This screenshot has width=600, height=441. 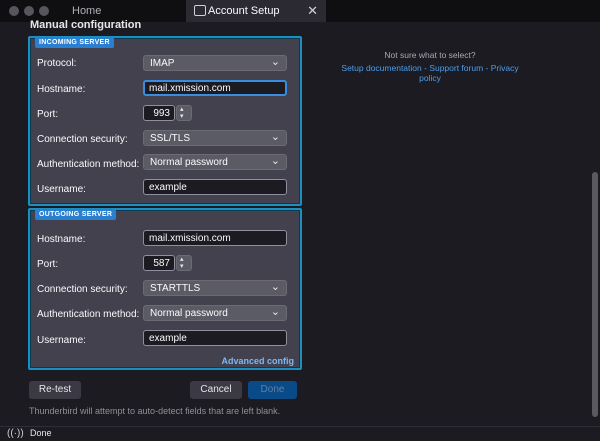 I want to click on incoming-username-input: example, so click(x=215, y=187).